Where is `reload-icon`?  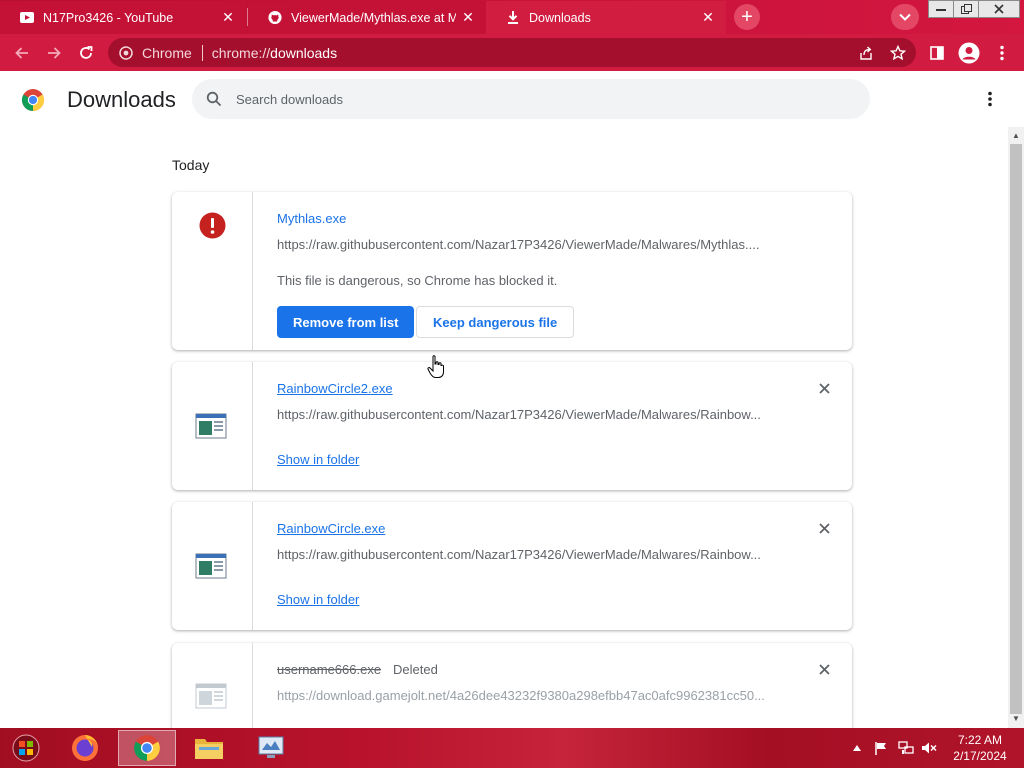 reload-icon is located at coordinates (86, 52).